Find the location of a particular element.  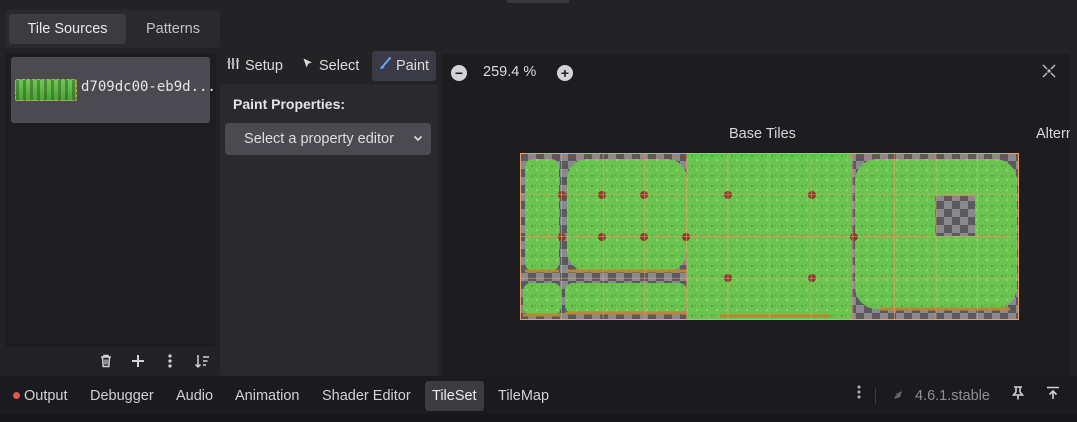

paint-properties-title: Paint Properties: is located at coordinates (289, 104).